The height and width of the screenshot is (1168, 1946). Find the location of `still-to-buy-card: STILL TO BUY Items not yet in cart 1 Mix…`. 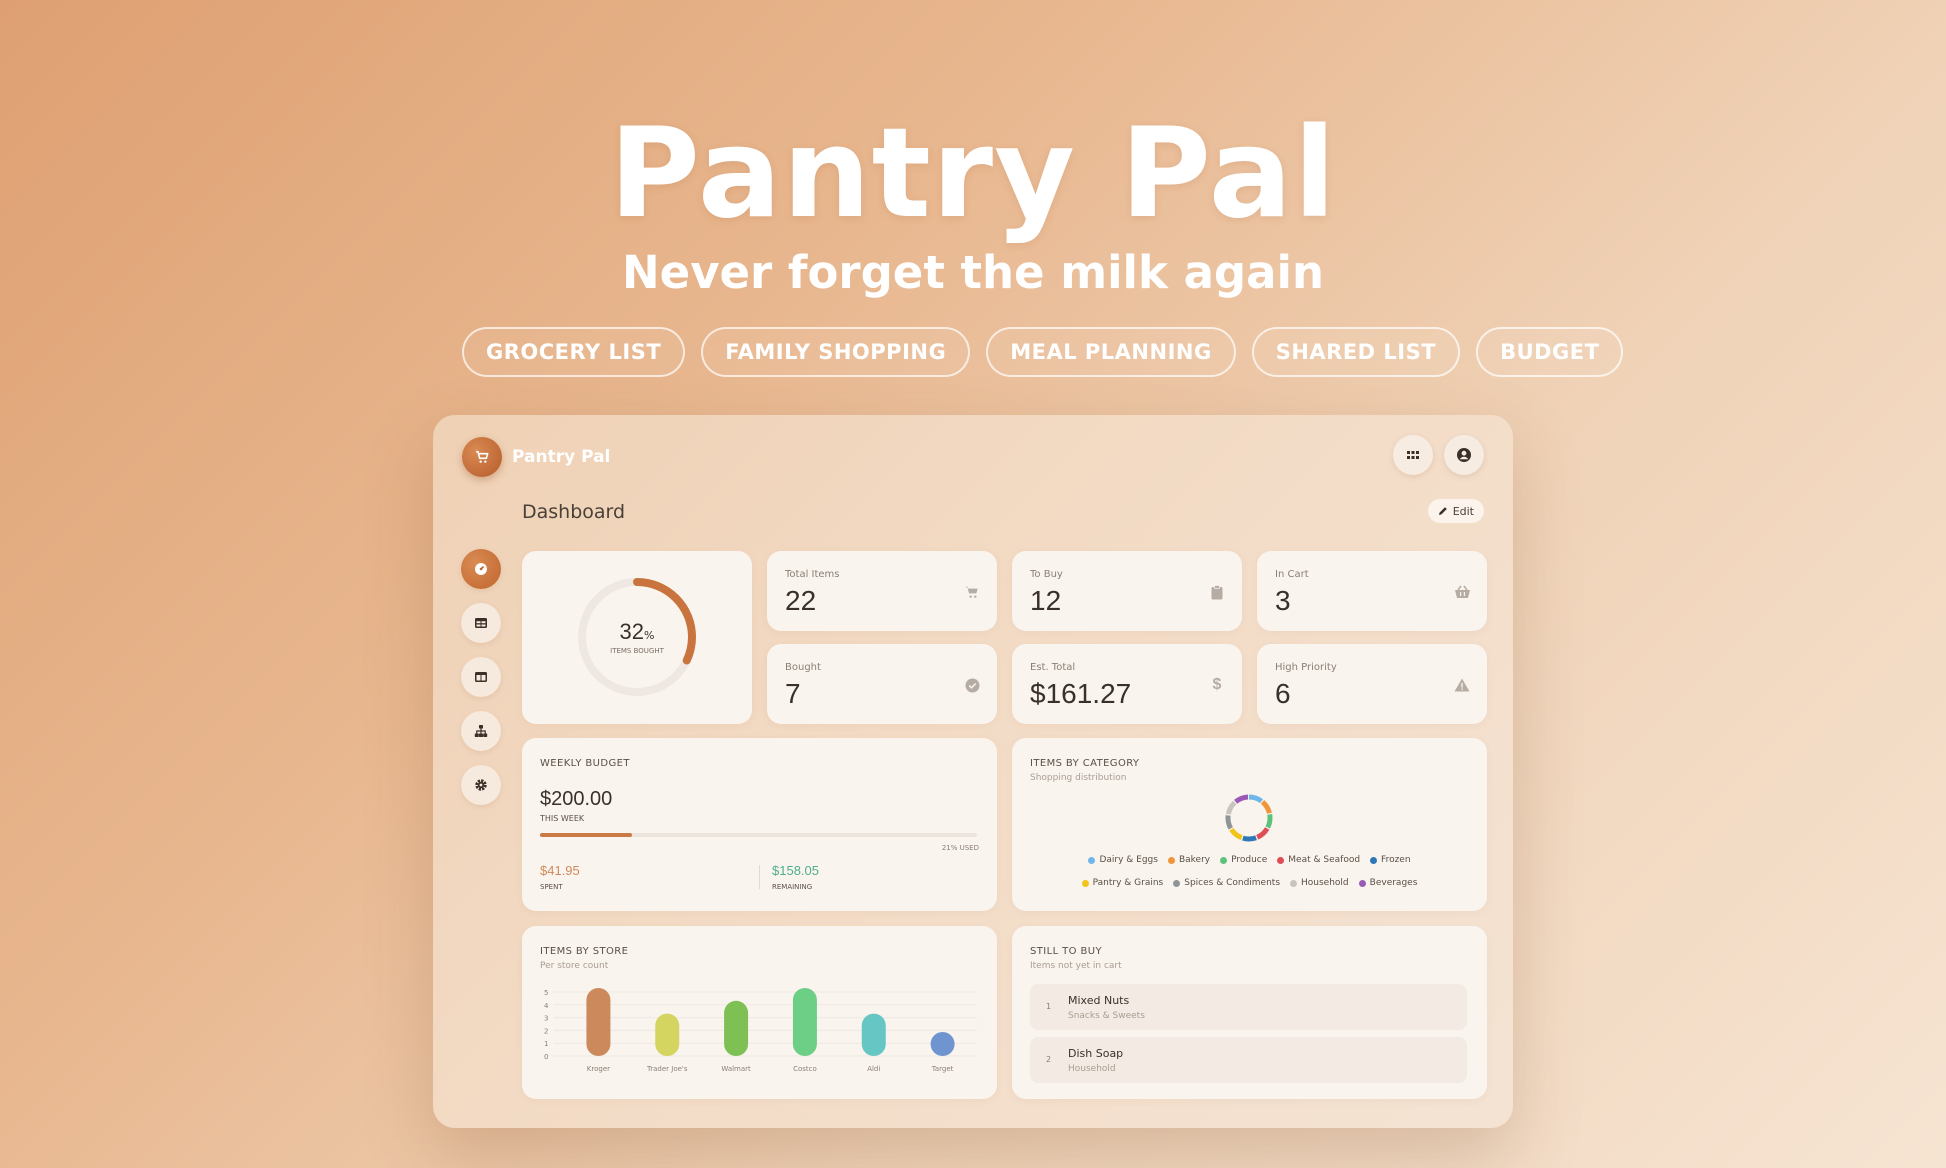

still-to-buy-card: STILL TO BUY Items not yet in cart 1 Mix… is located at coordinates (1249, 1012).